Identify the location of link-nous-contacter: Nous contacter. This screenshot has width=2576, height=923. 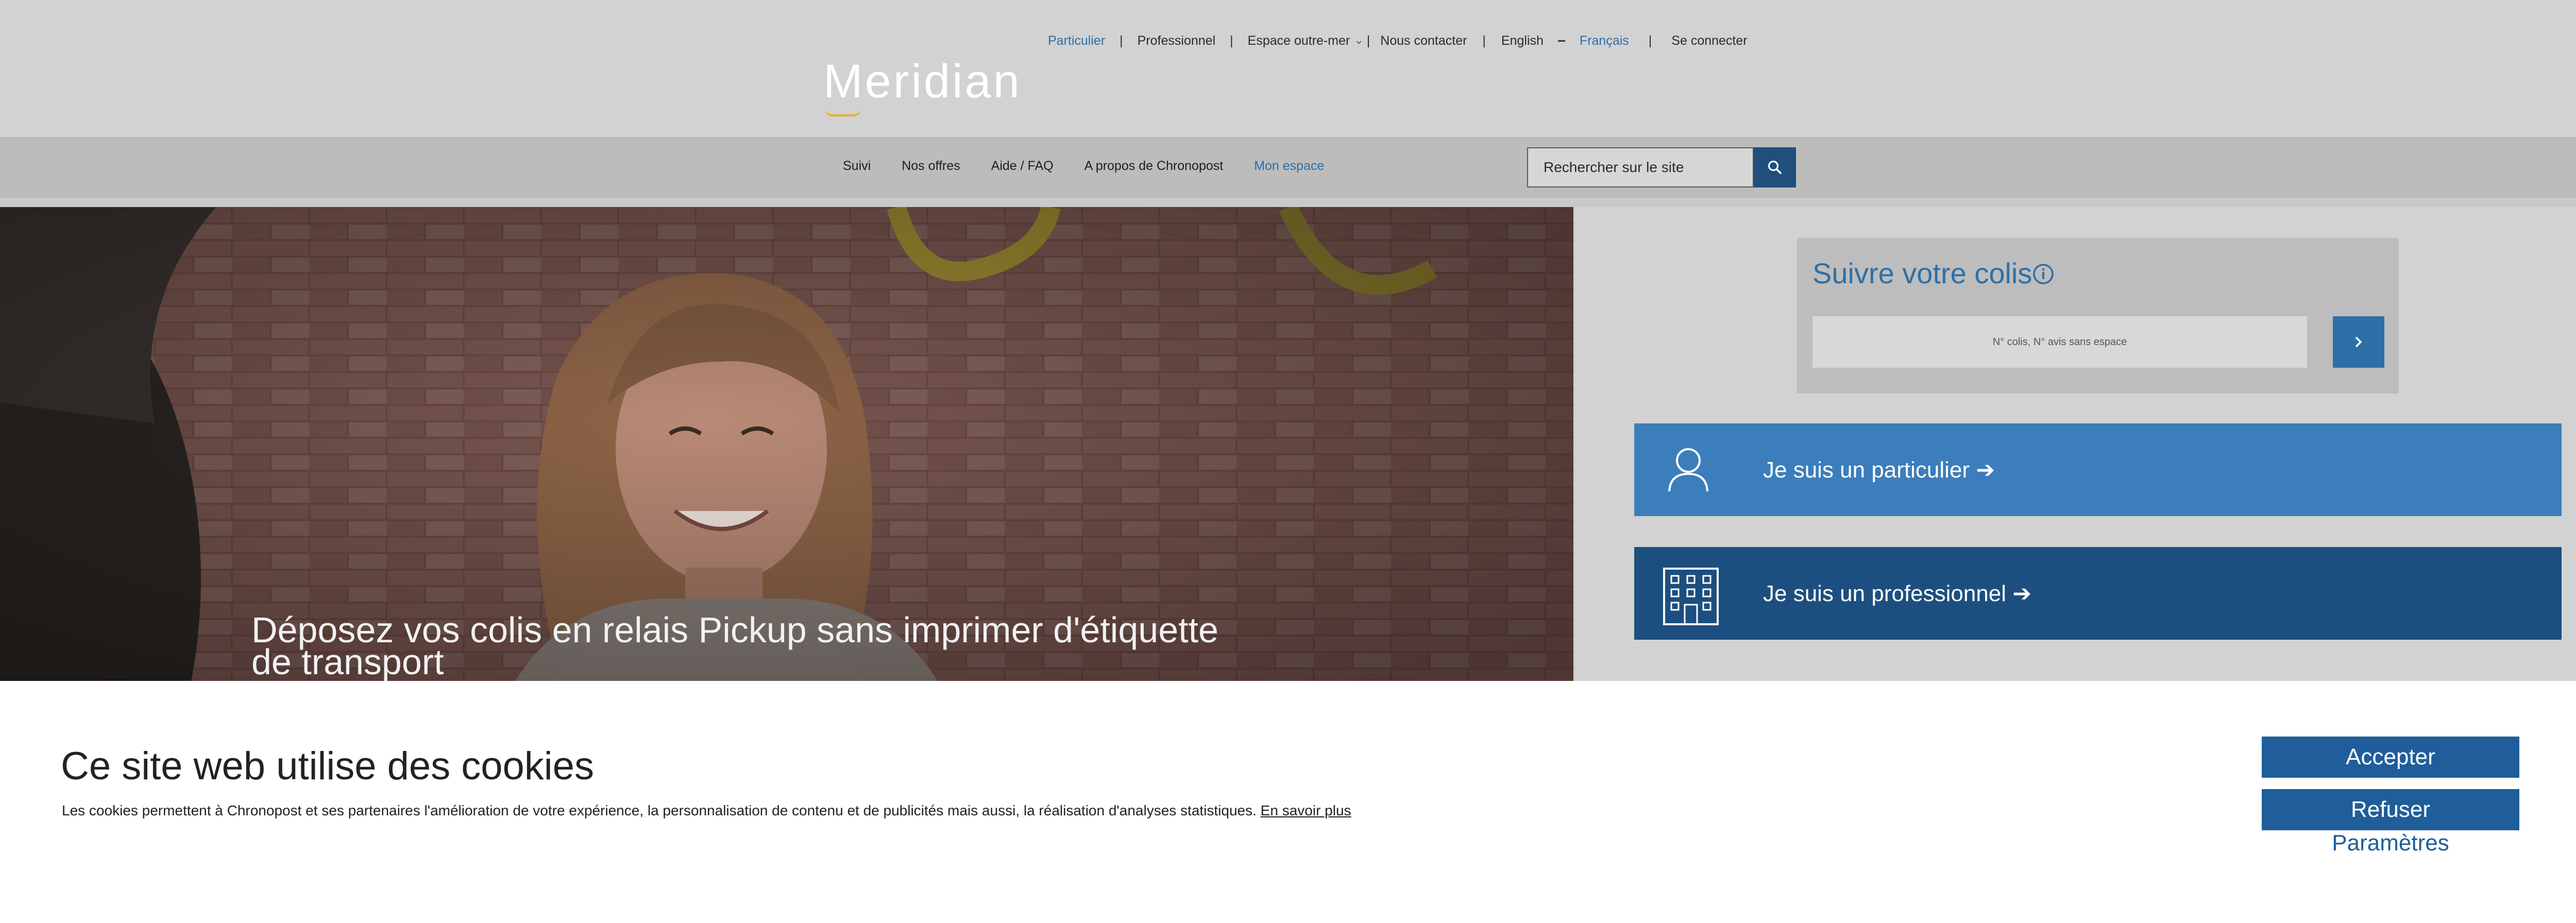
(1423, 40).